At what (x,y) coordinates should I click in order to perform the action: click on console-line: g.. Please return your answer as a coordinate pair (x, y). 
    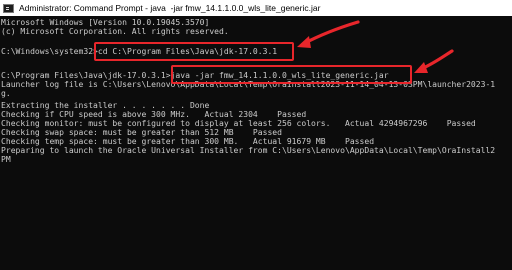
    Looking at the image, I should click on (6, 93).